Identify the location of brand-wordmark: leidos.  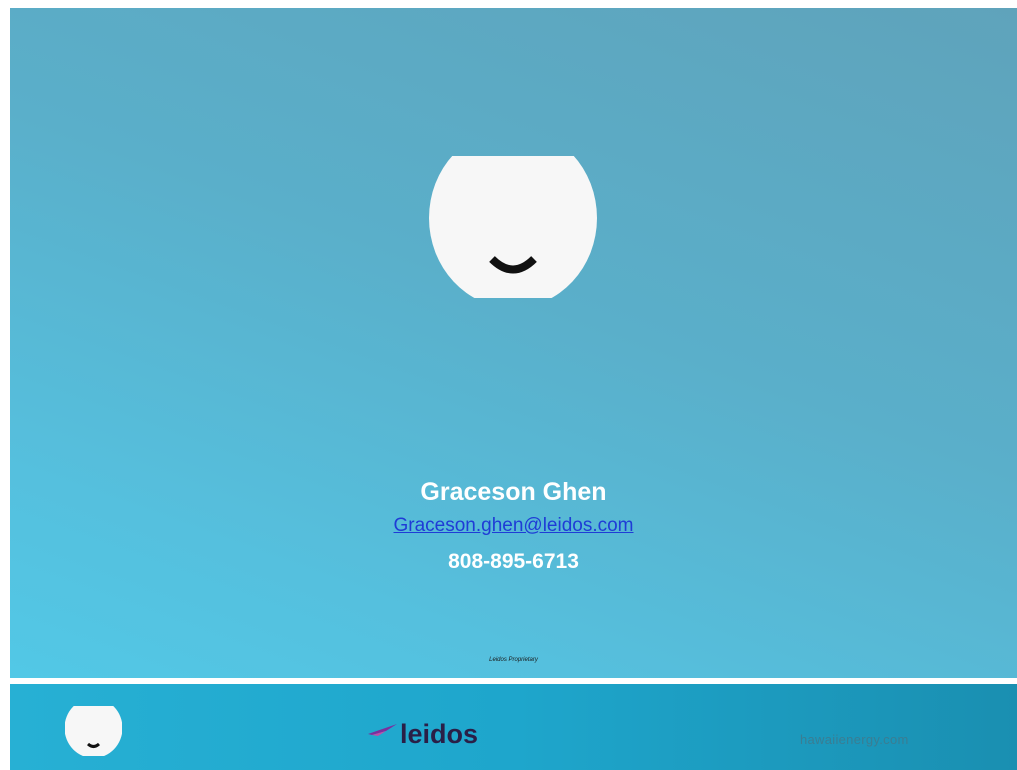
(439, 734).